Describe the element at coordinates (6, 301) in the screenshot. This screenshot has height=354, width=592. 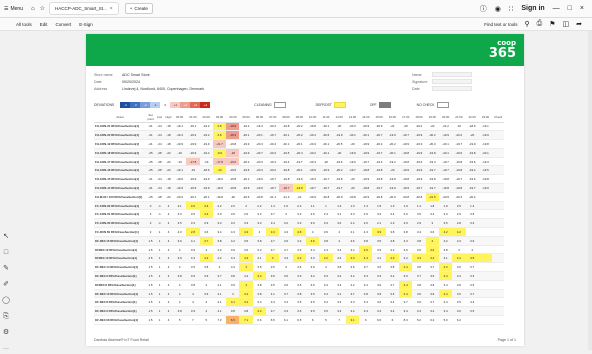
I see `lasso-icon: ◯` at that location.